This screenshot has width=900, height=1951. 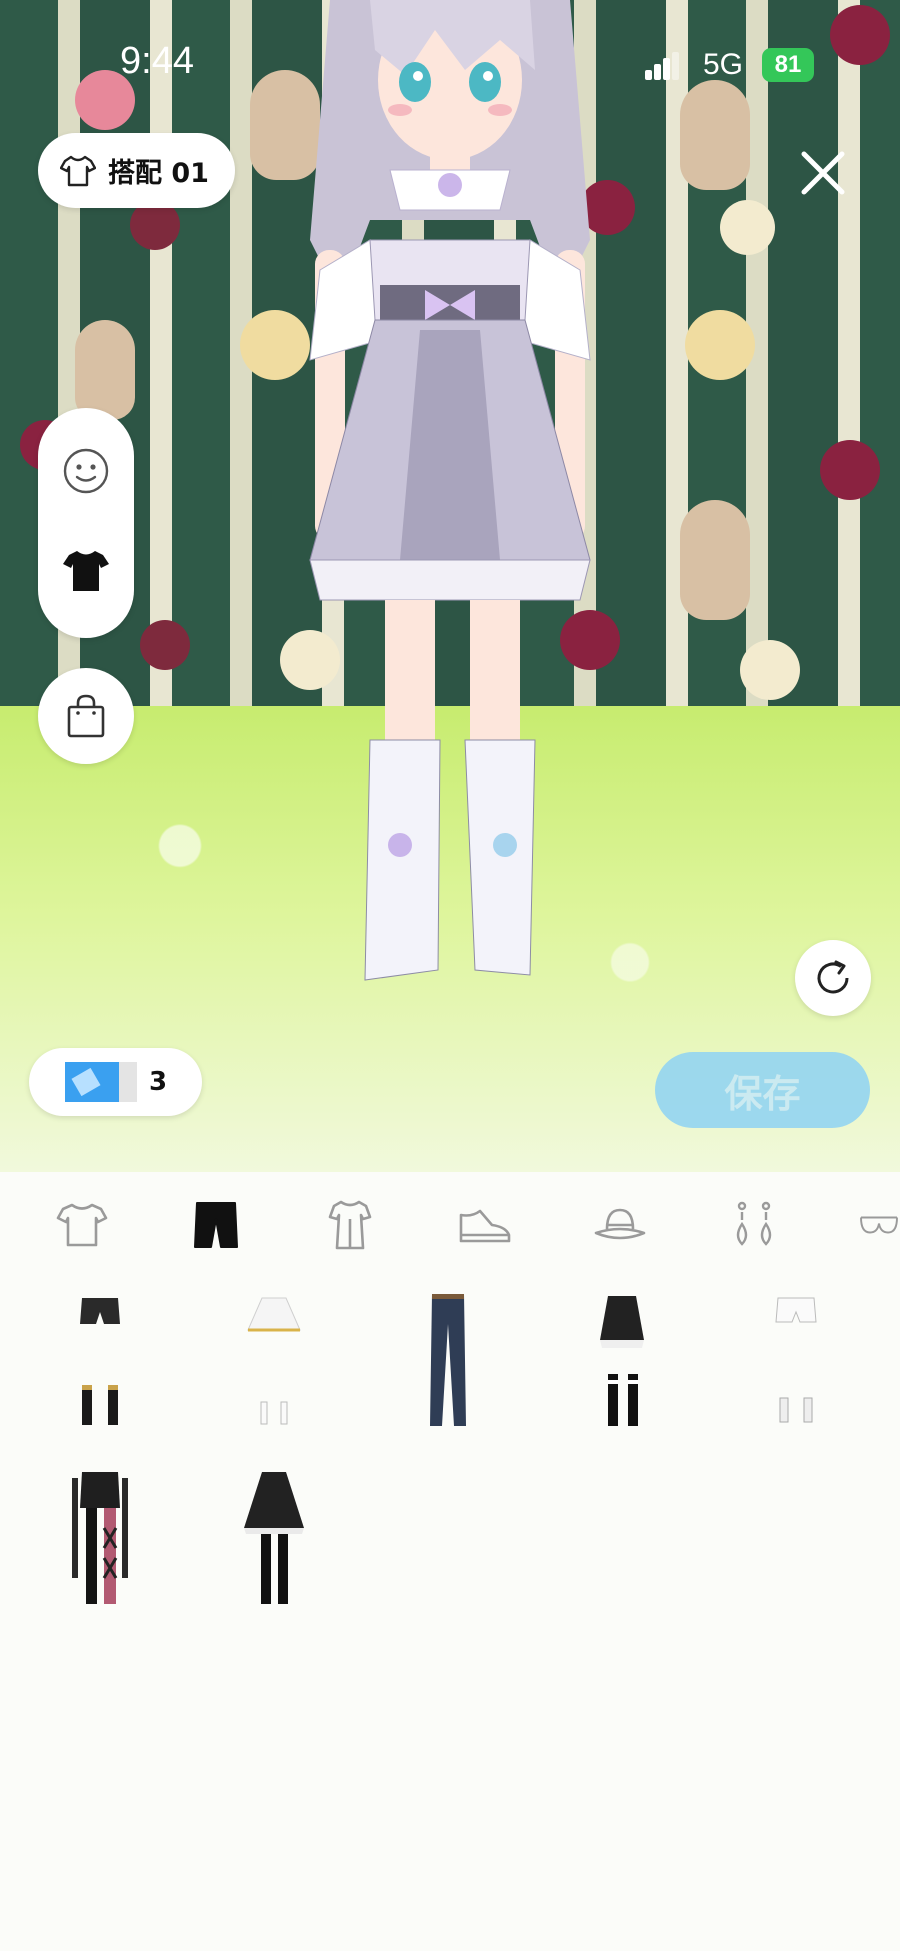 I want to click on face-button, so click(x=86, y=471).